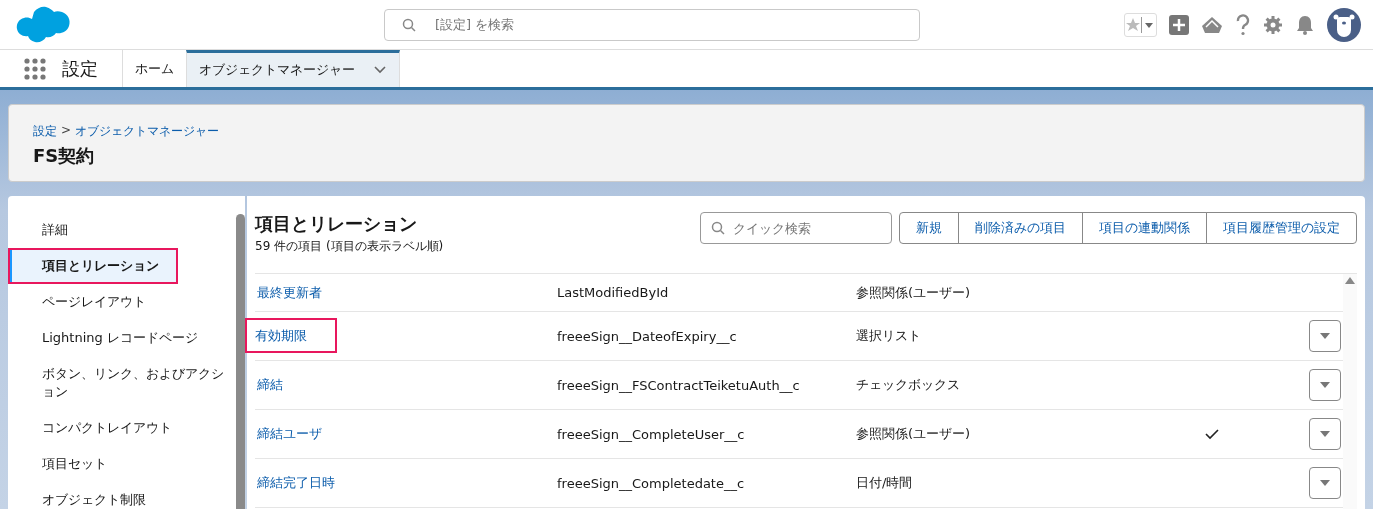  I want to click on api-name: freeeSign__CompleteUser__c, so click(651, 434).